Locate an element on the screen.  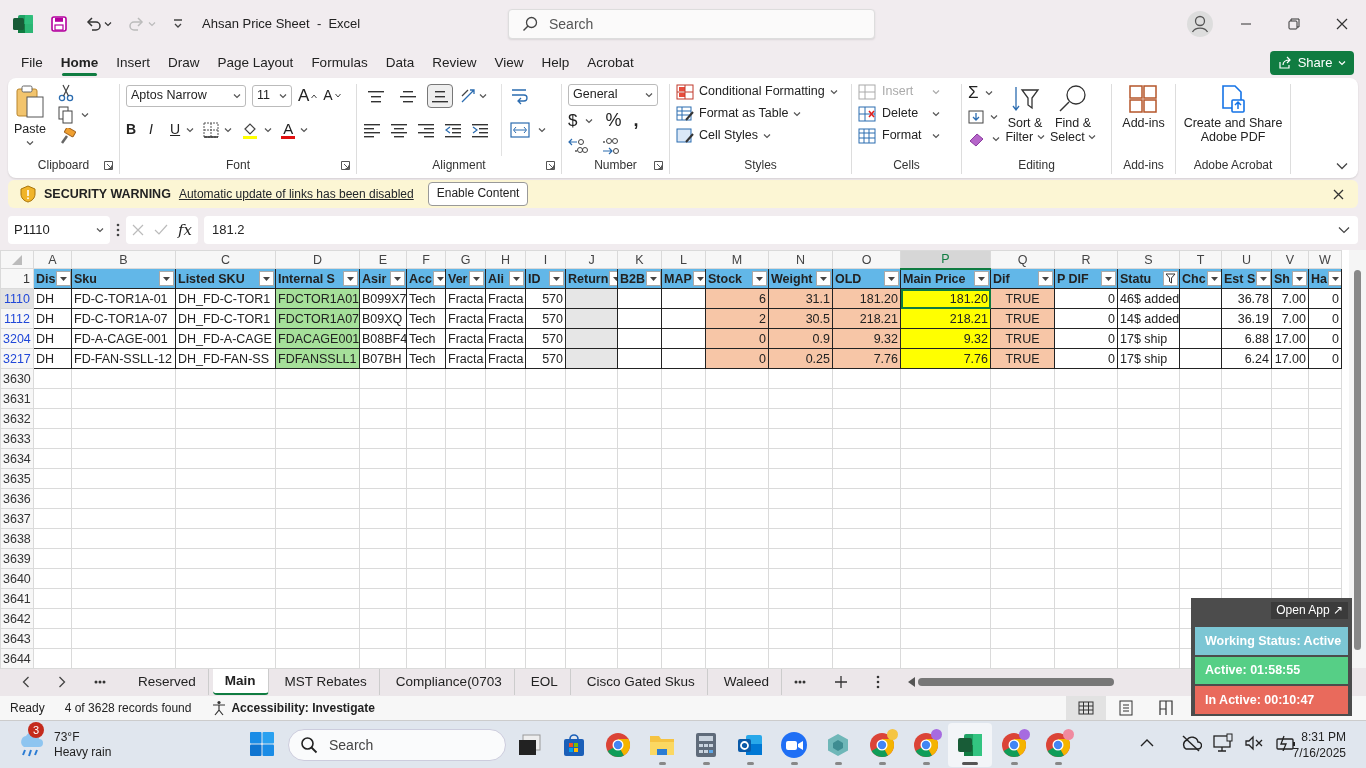
bottom-align-button is located at coordinates (440, 96).